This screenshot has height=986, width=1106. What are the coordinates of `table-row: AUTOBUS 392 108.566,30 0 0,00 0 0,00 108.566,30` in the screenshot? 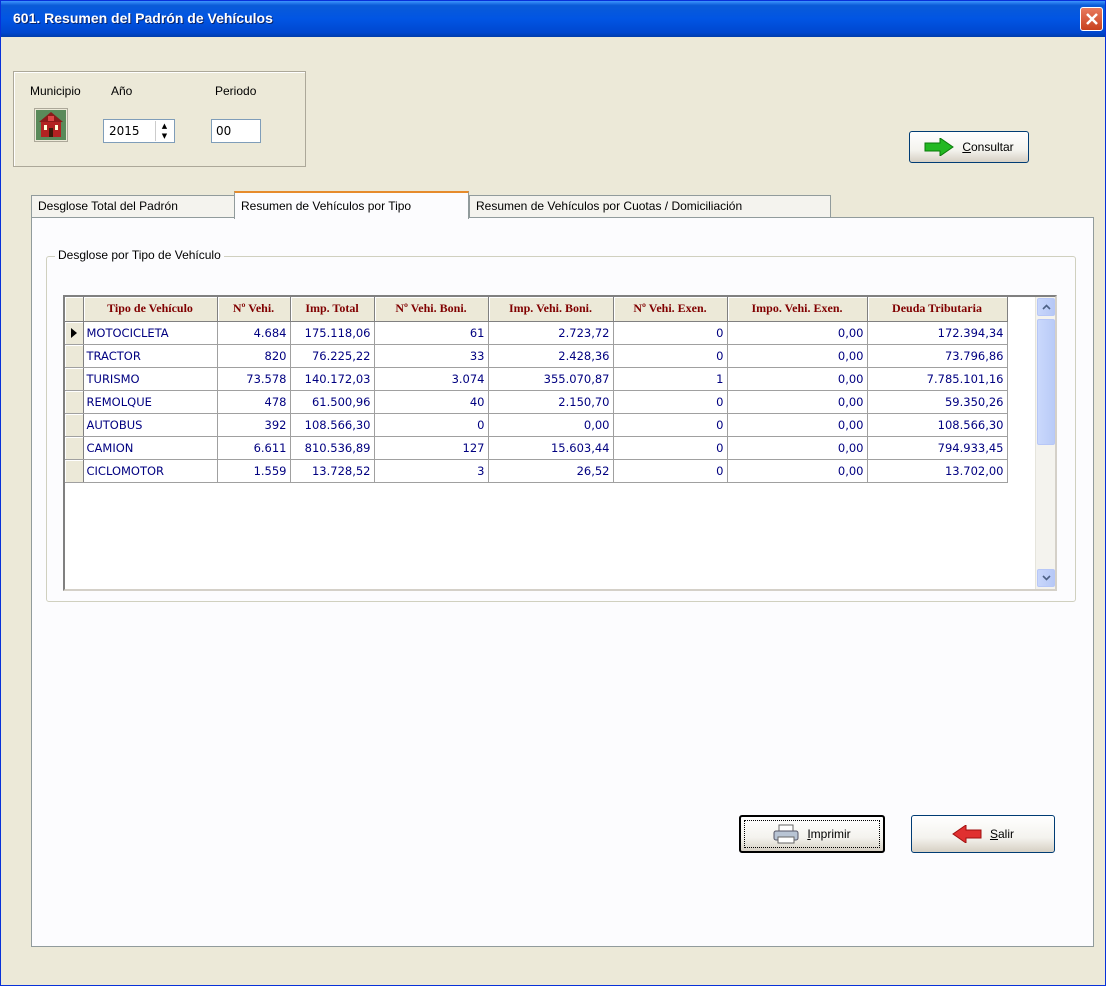 It's located at (536, 425).